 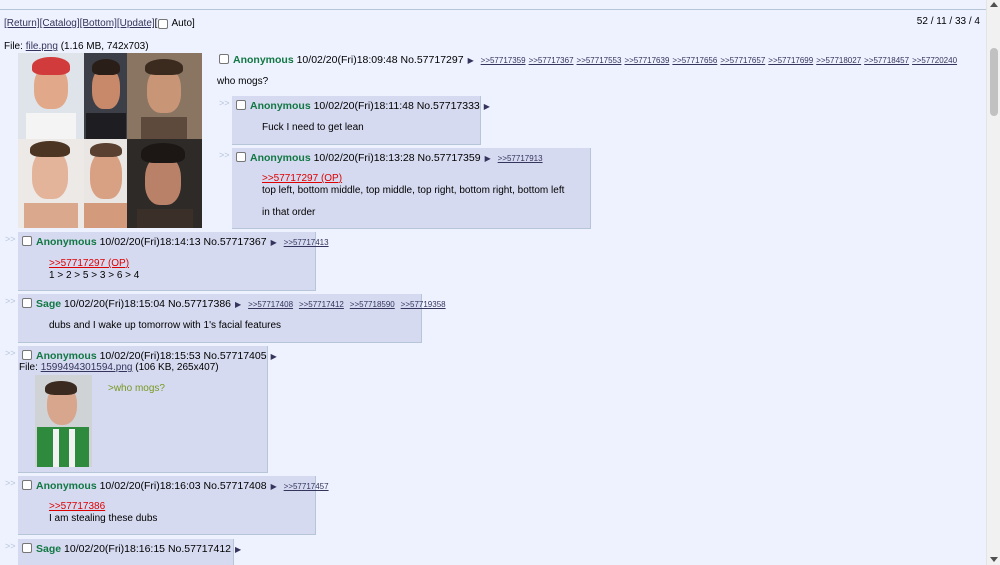 I want to click on auto-update-checkbox, so click(x=163, y=23).